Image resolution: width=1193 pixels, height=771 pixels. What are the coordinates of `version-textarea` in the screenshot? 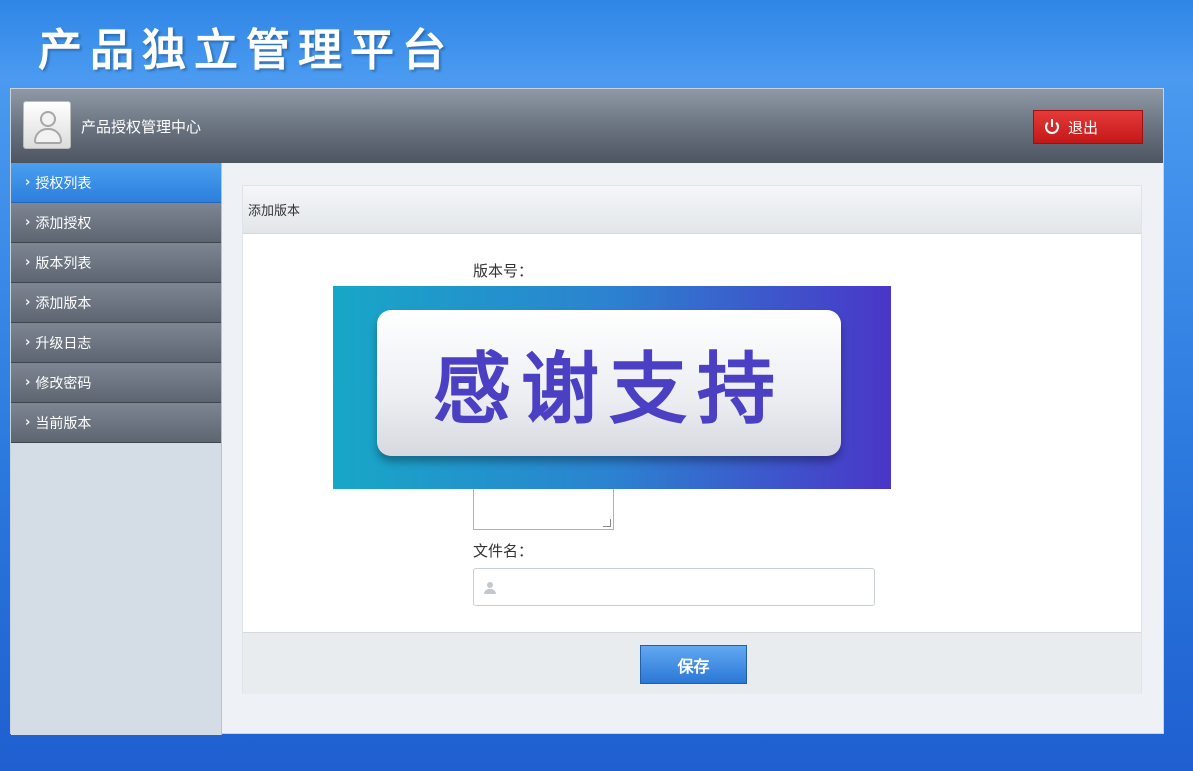 It's located at (543, 508).